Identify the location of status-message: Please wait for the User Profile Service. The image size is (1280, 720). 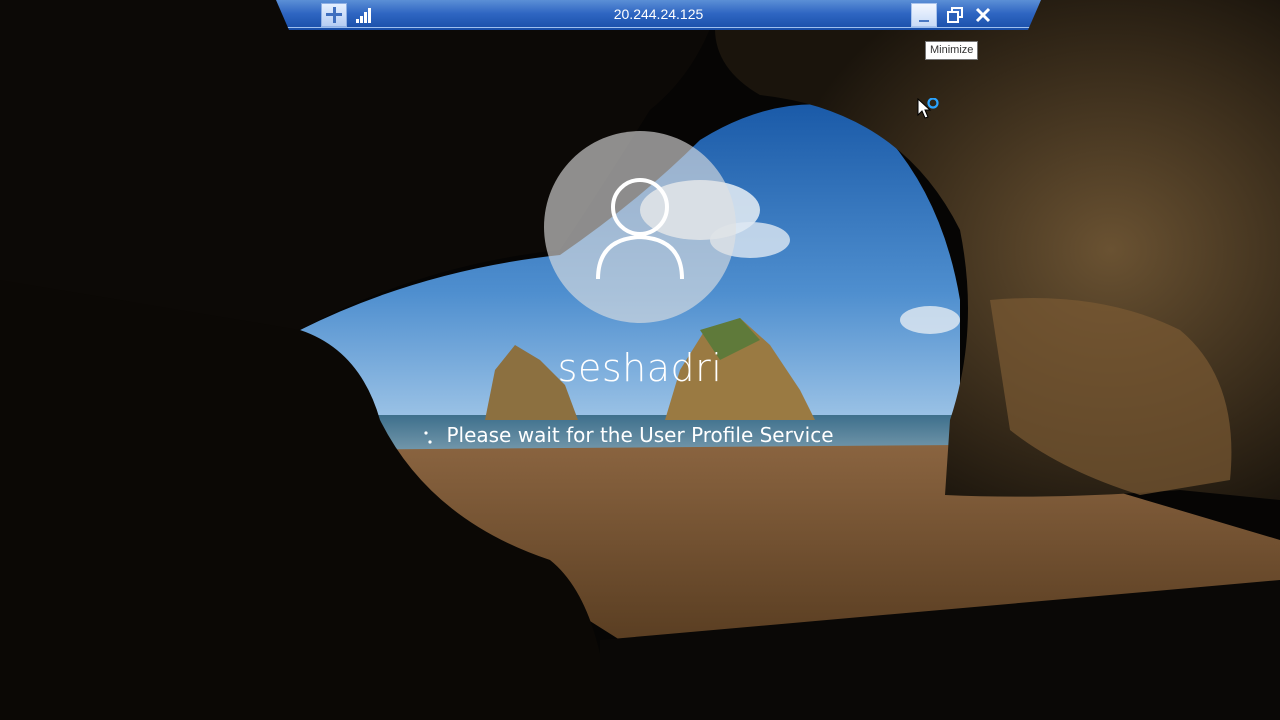
(640, 435).